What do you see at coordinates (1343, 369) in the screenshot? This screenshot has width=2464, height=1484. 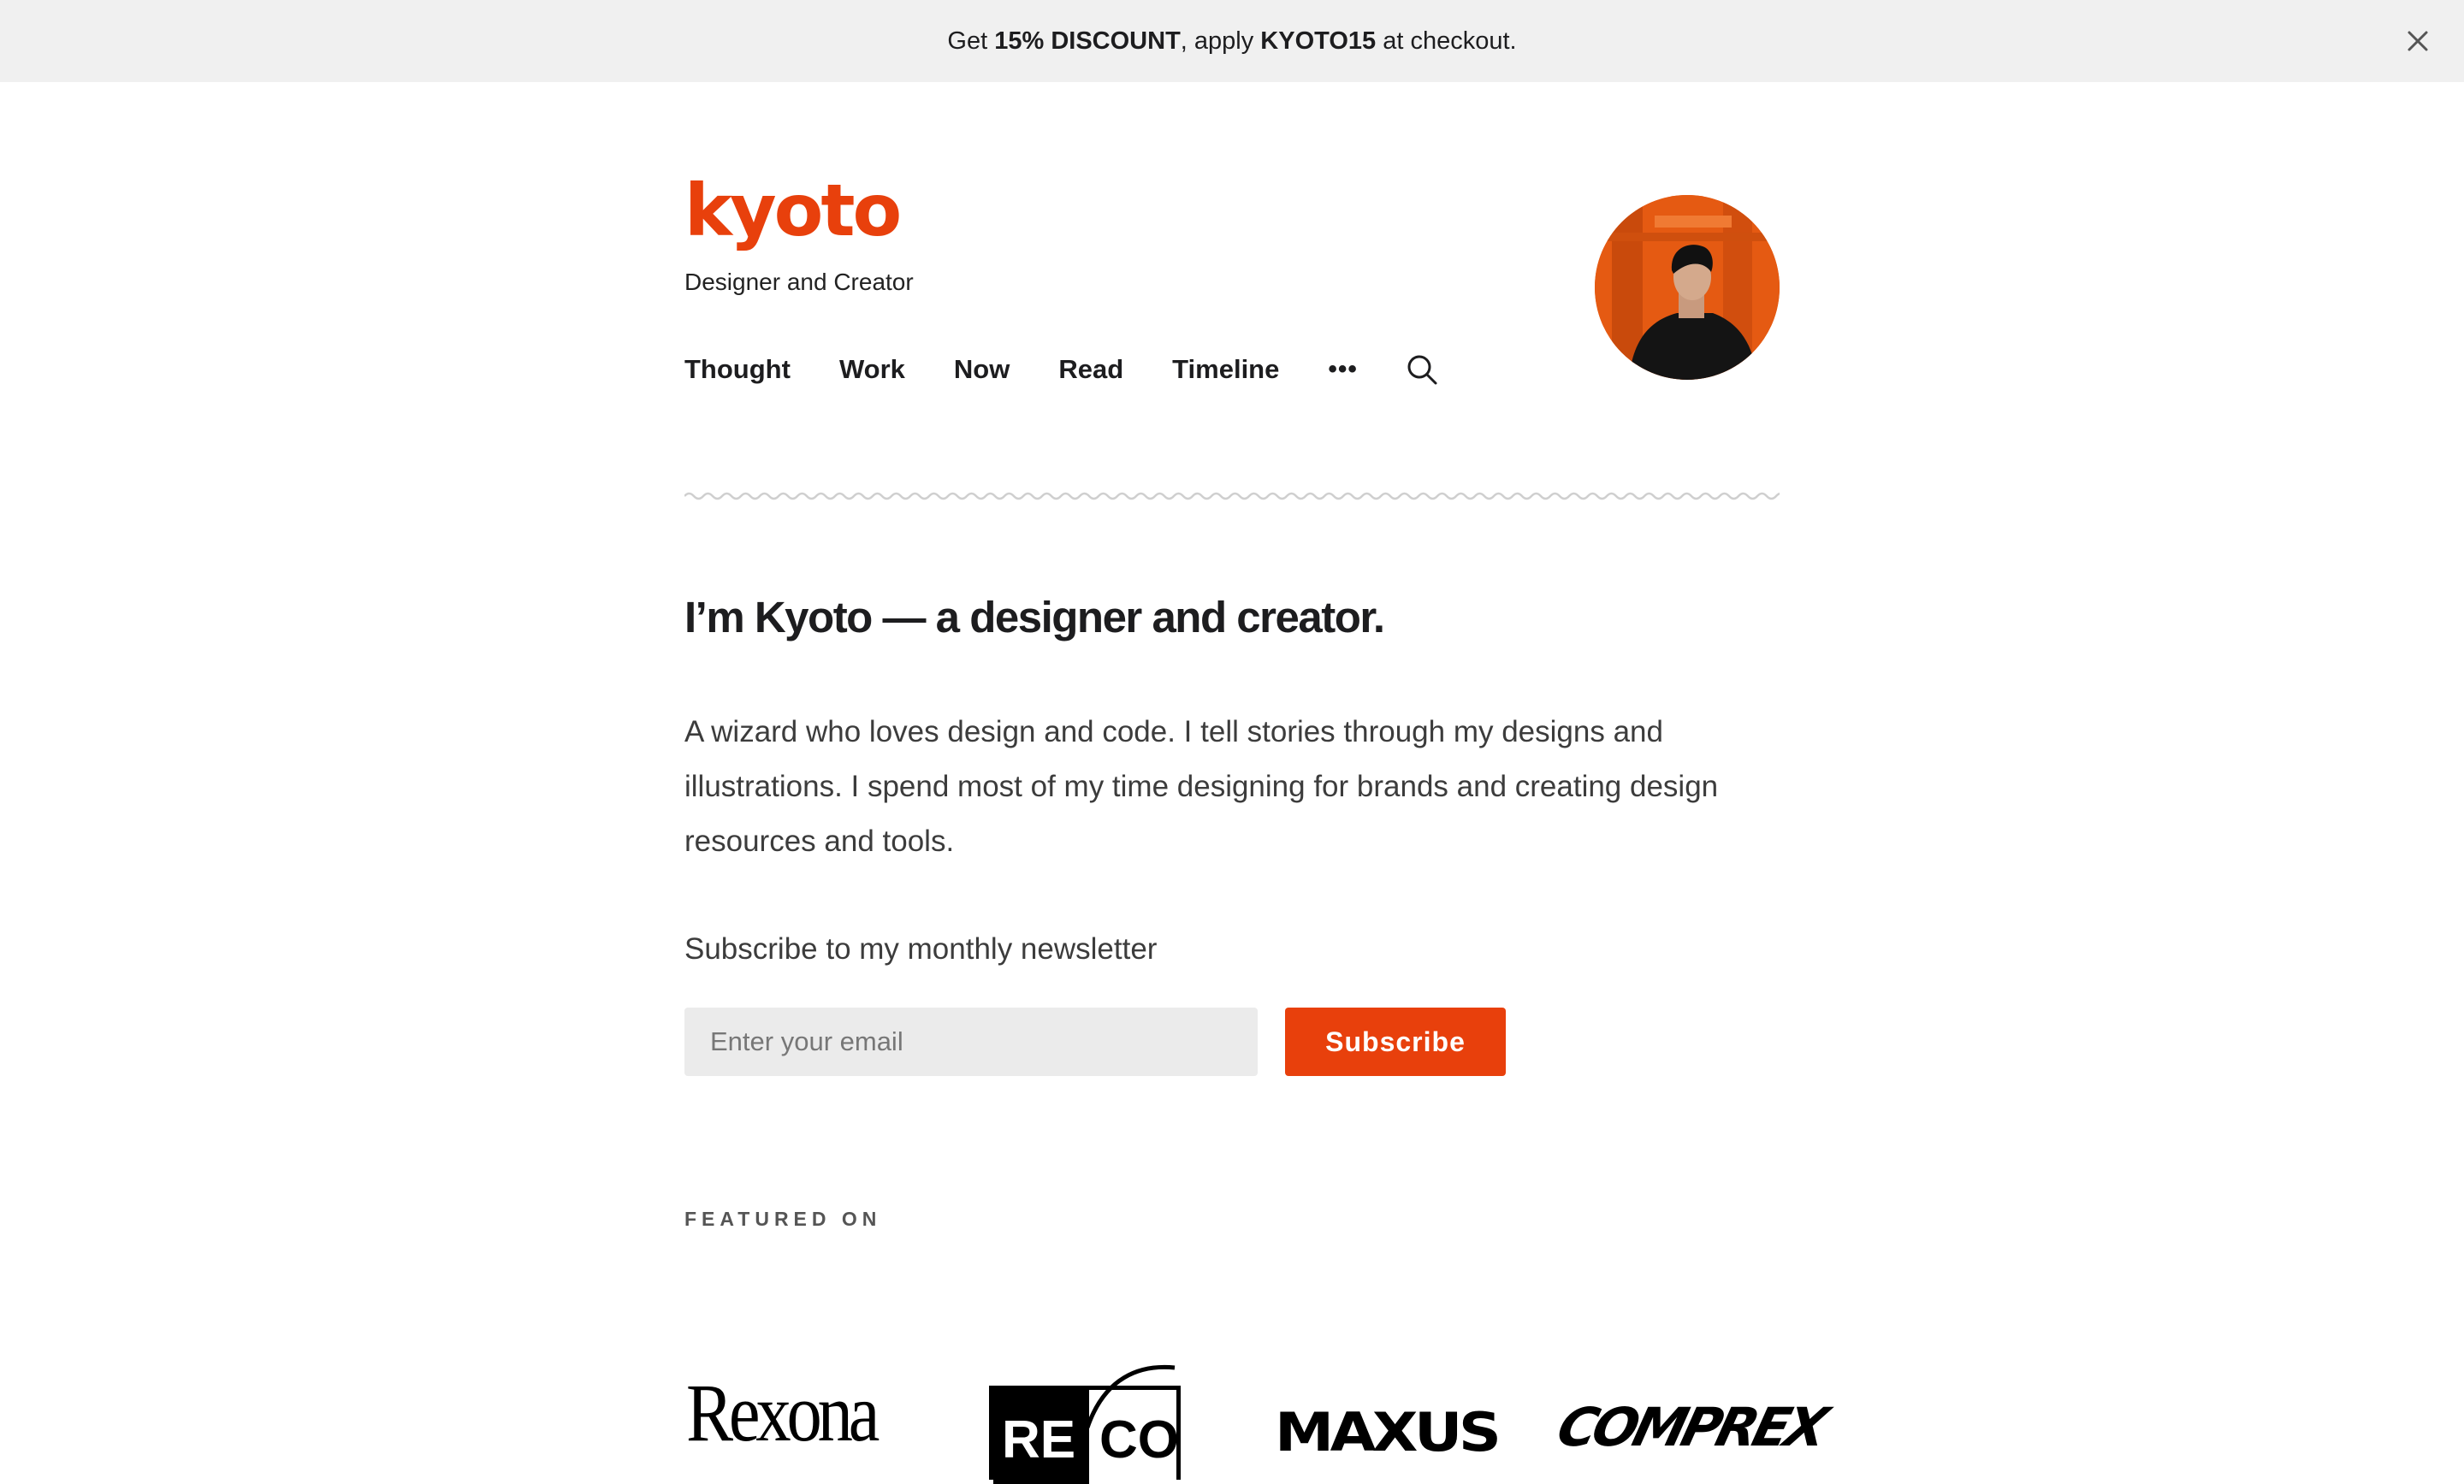 I see `more-icon: •••` at bounding box center [1343, 369].